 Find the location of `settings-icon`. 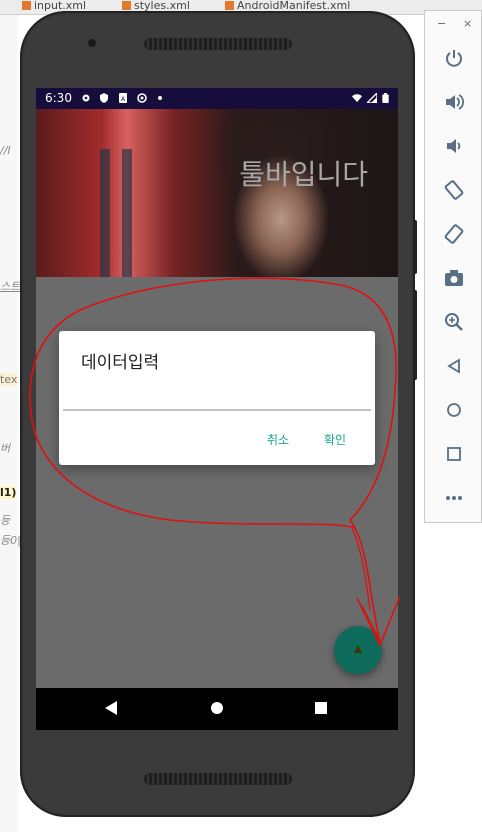

settings-icon is located at coordinates (86, 98).